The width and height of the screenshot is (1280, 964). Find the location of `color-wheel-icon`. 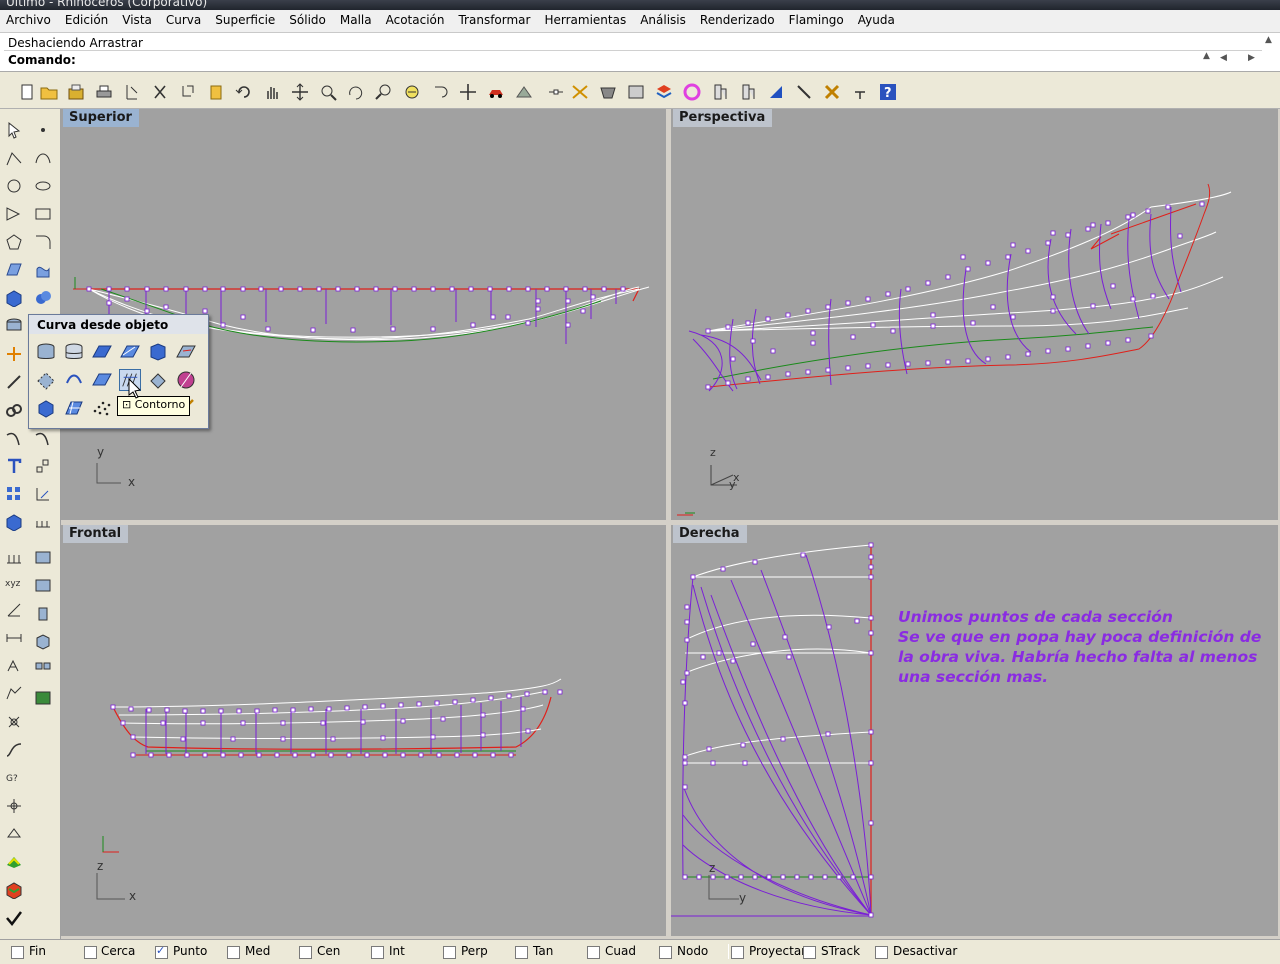

color-wheel-icon is located at coordinates (692, 92).